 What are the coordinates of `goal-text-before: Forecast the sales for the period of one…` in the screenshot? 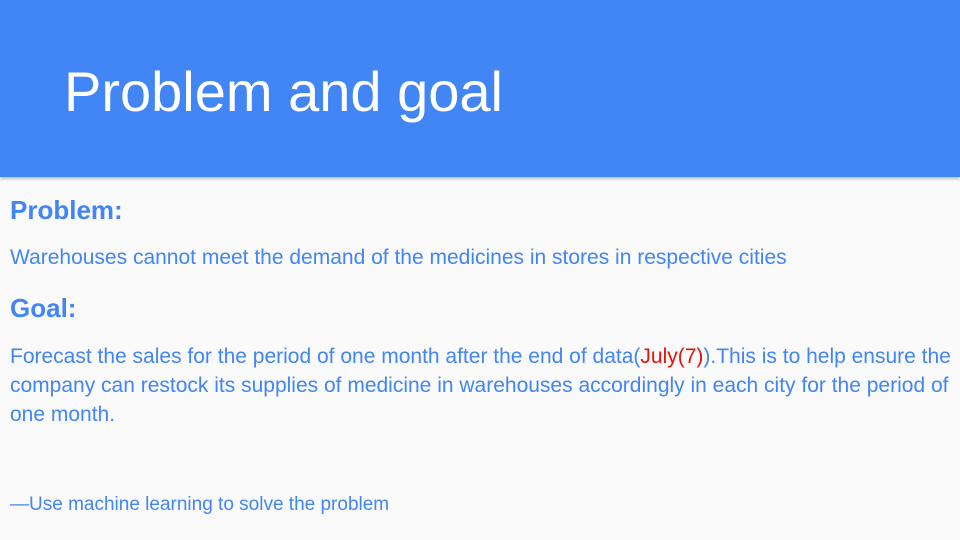 It's located at (325, 356).